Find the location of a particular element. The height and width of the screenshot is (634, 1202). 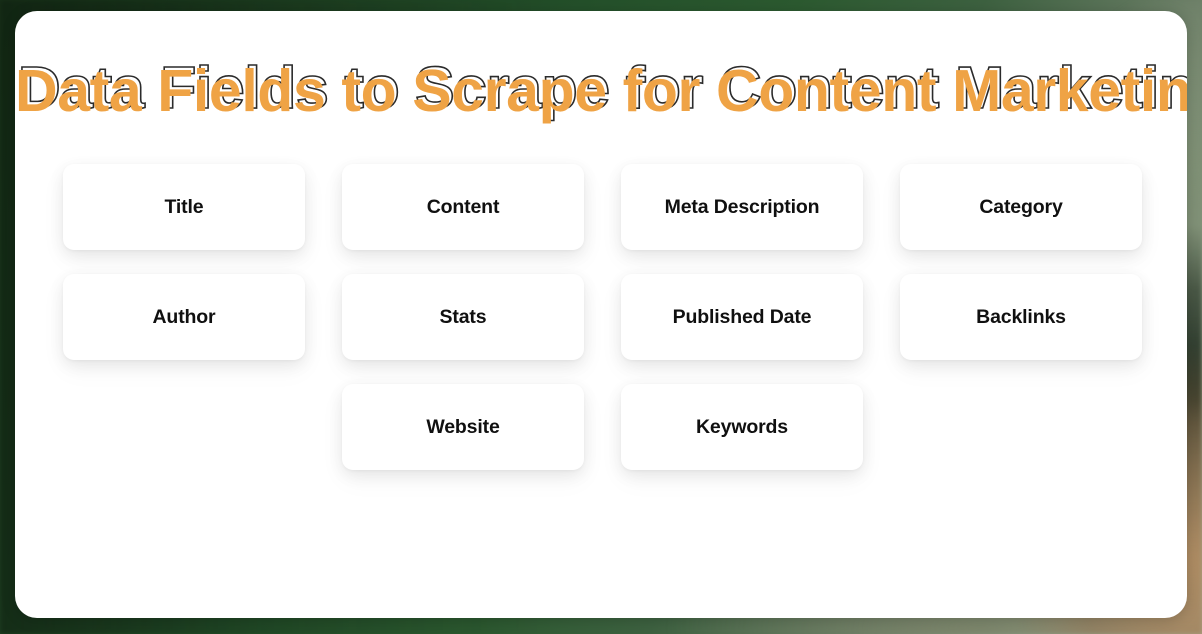

card-row-2: Author Stats Published Date Backlinks is located at coordinates (609, 317).